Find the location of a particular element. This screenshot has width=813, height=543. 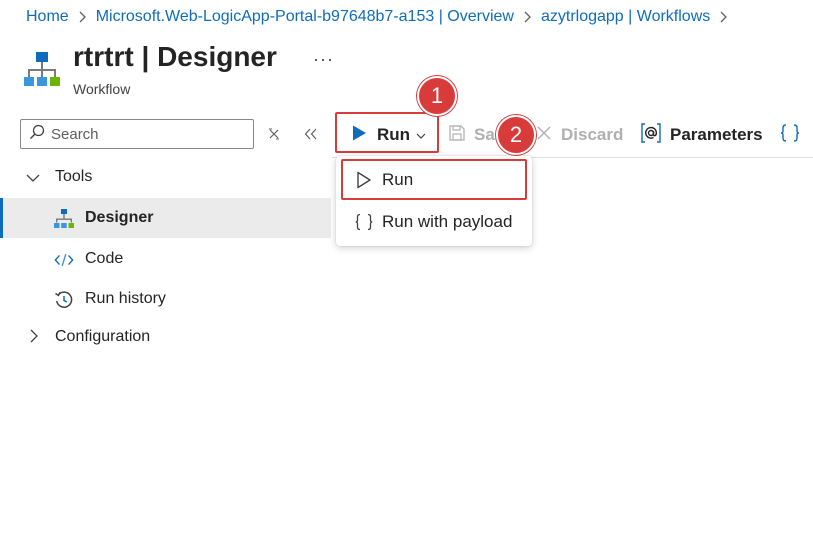

sidebar-item-run-history: Run history is located at coordinates (165, 299).